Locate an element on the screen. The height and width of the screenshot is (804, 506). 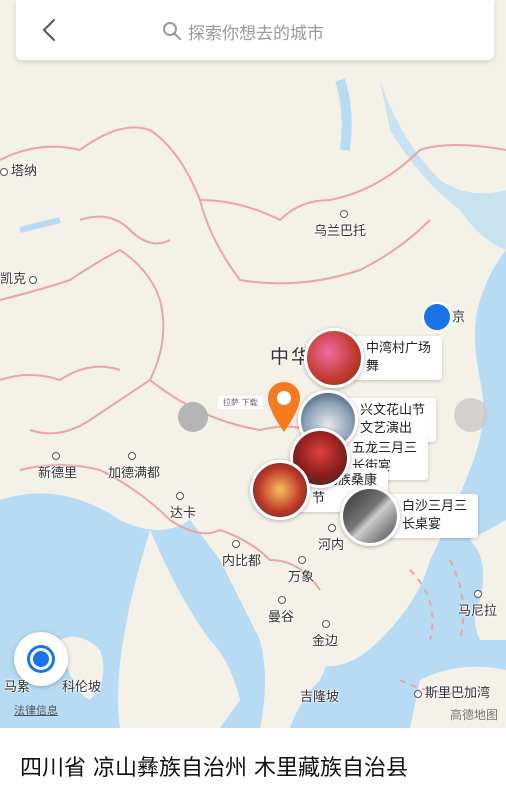
city-label: 曼谷 is located at coordinates (281, 610).